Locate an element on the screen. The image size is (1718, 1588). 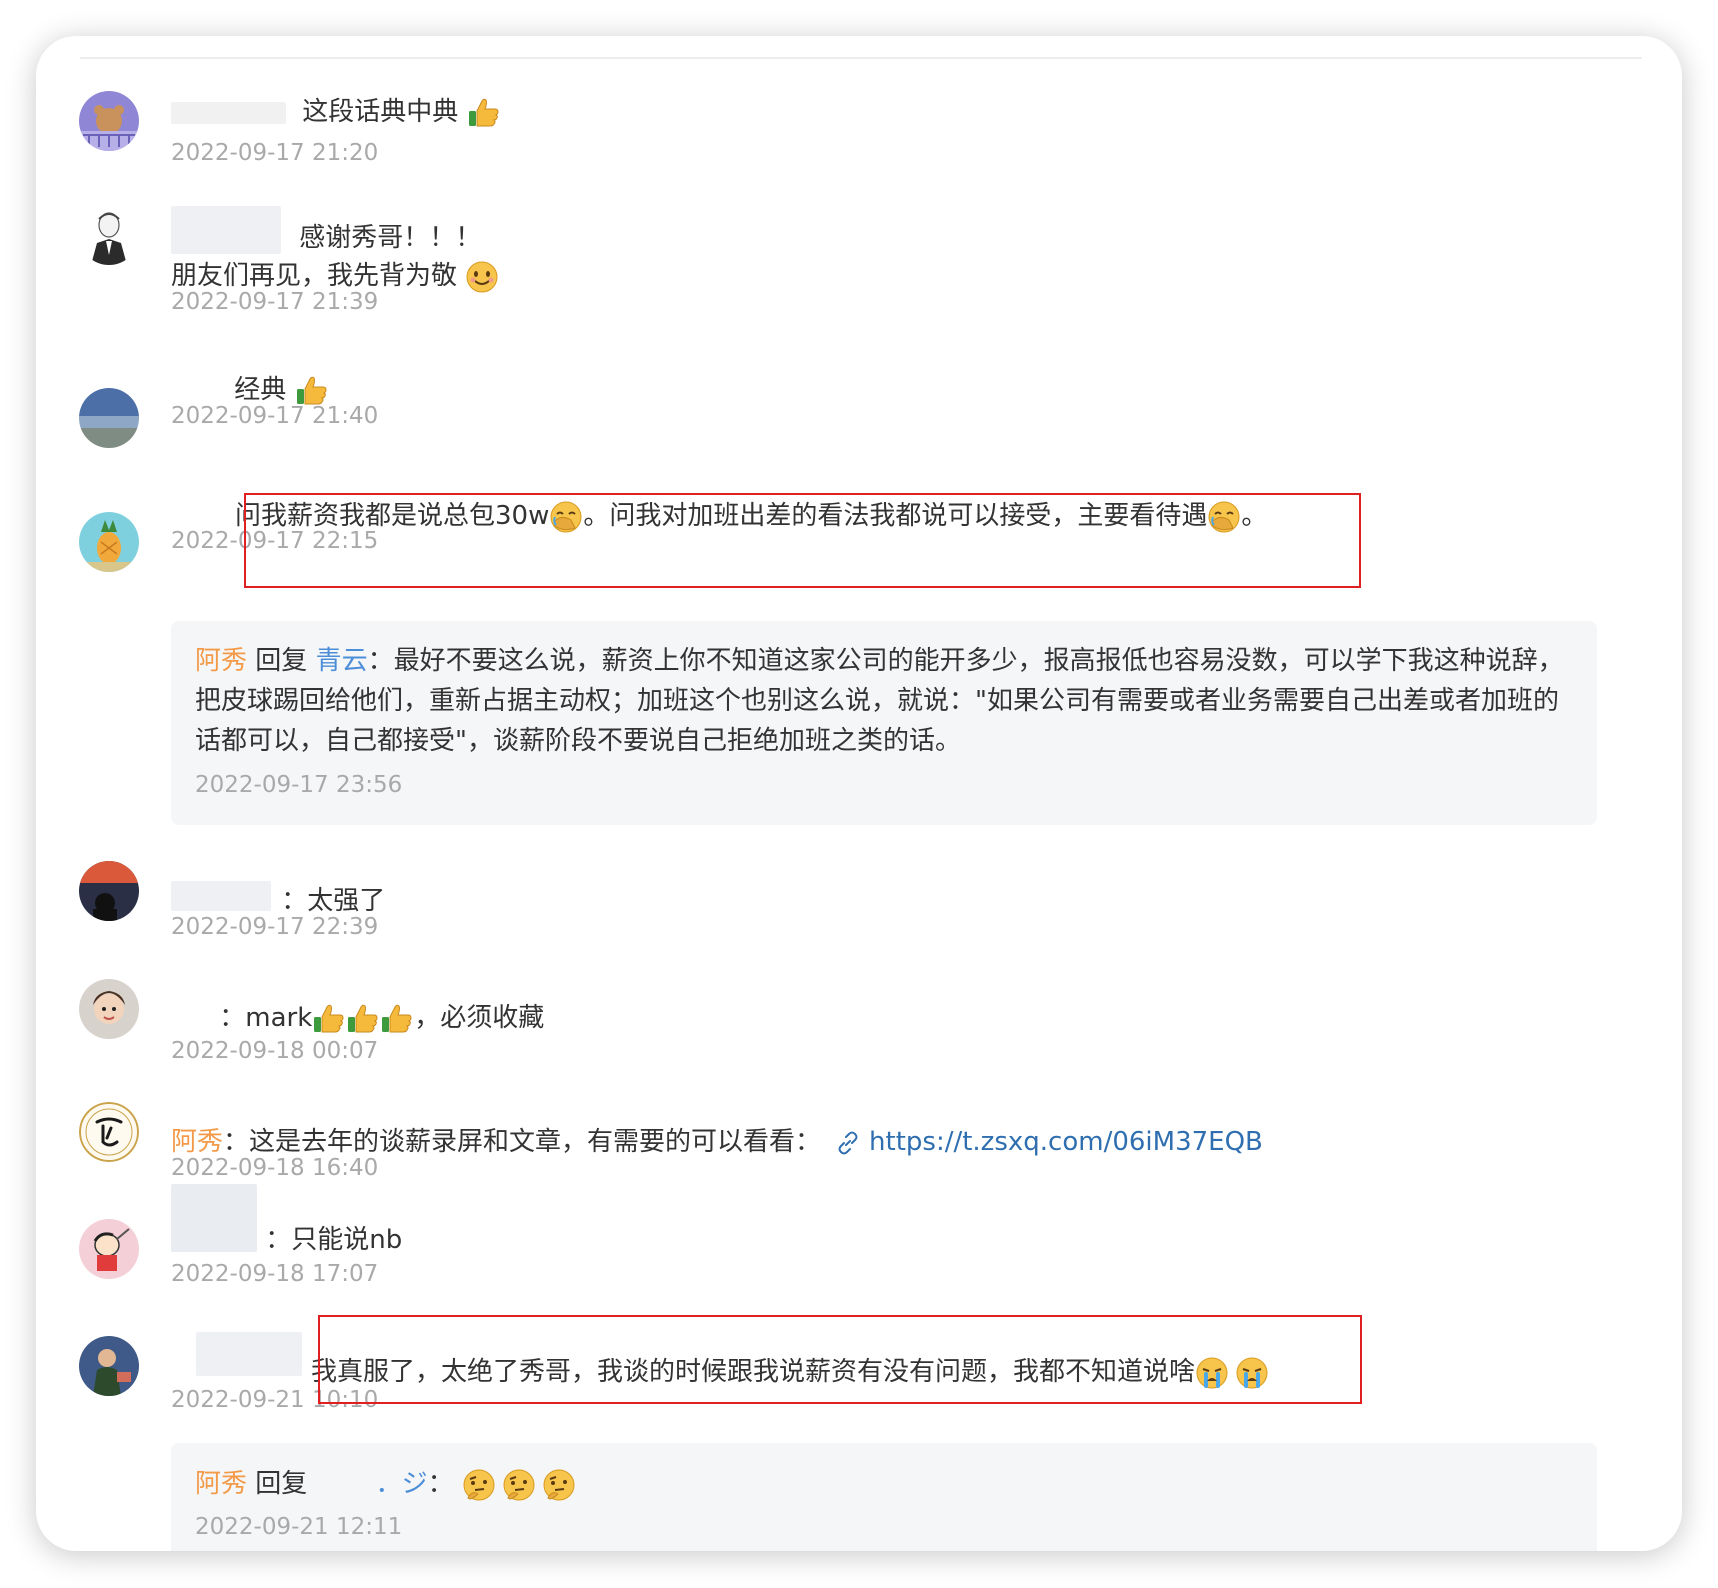
comment-timestamp: 2022-09-17 21:40 is located at coordinates (275, 416).